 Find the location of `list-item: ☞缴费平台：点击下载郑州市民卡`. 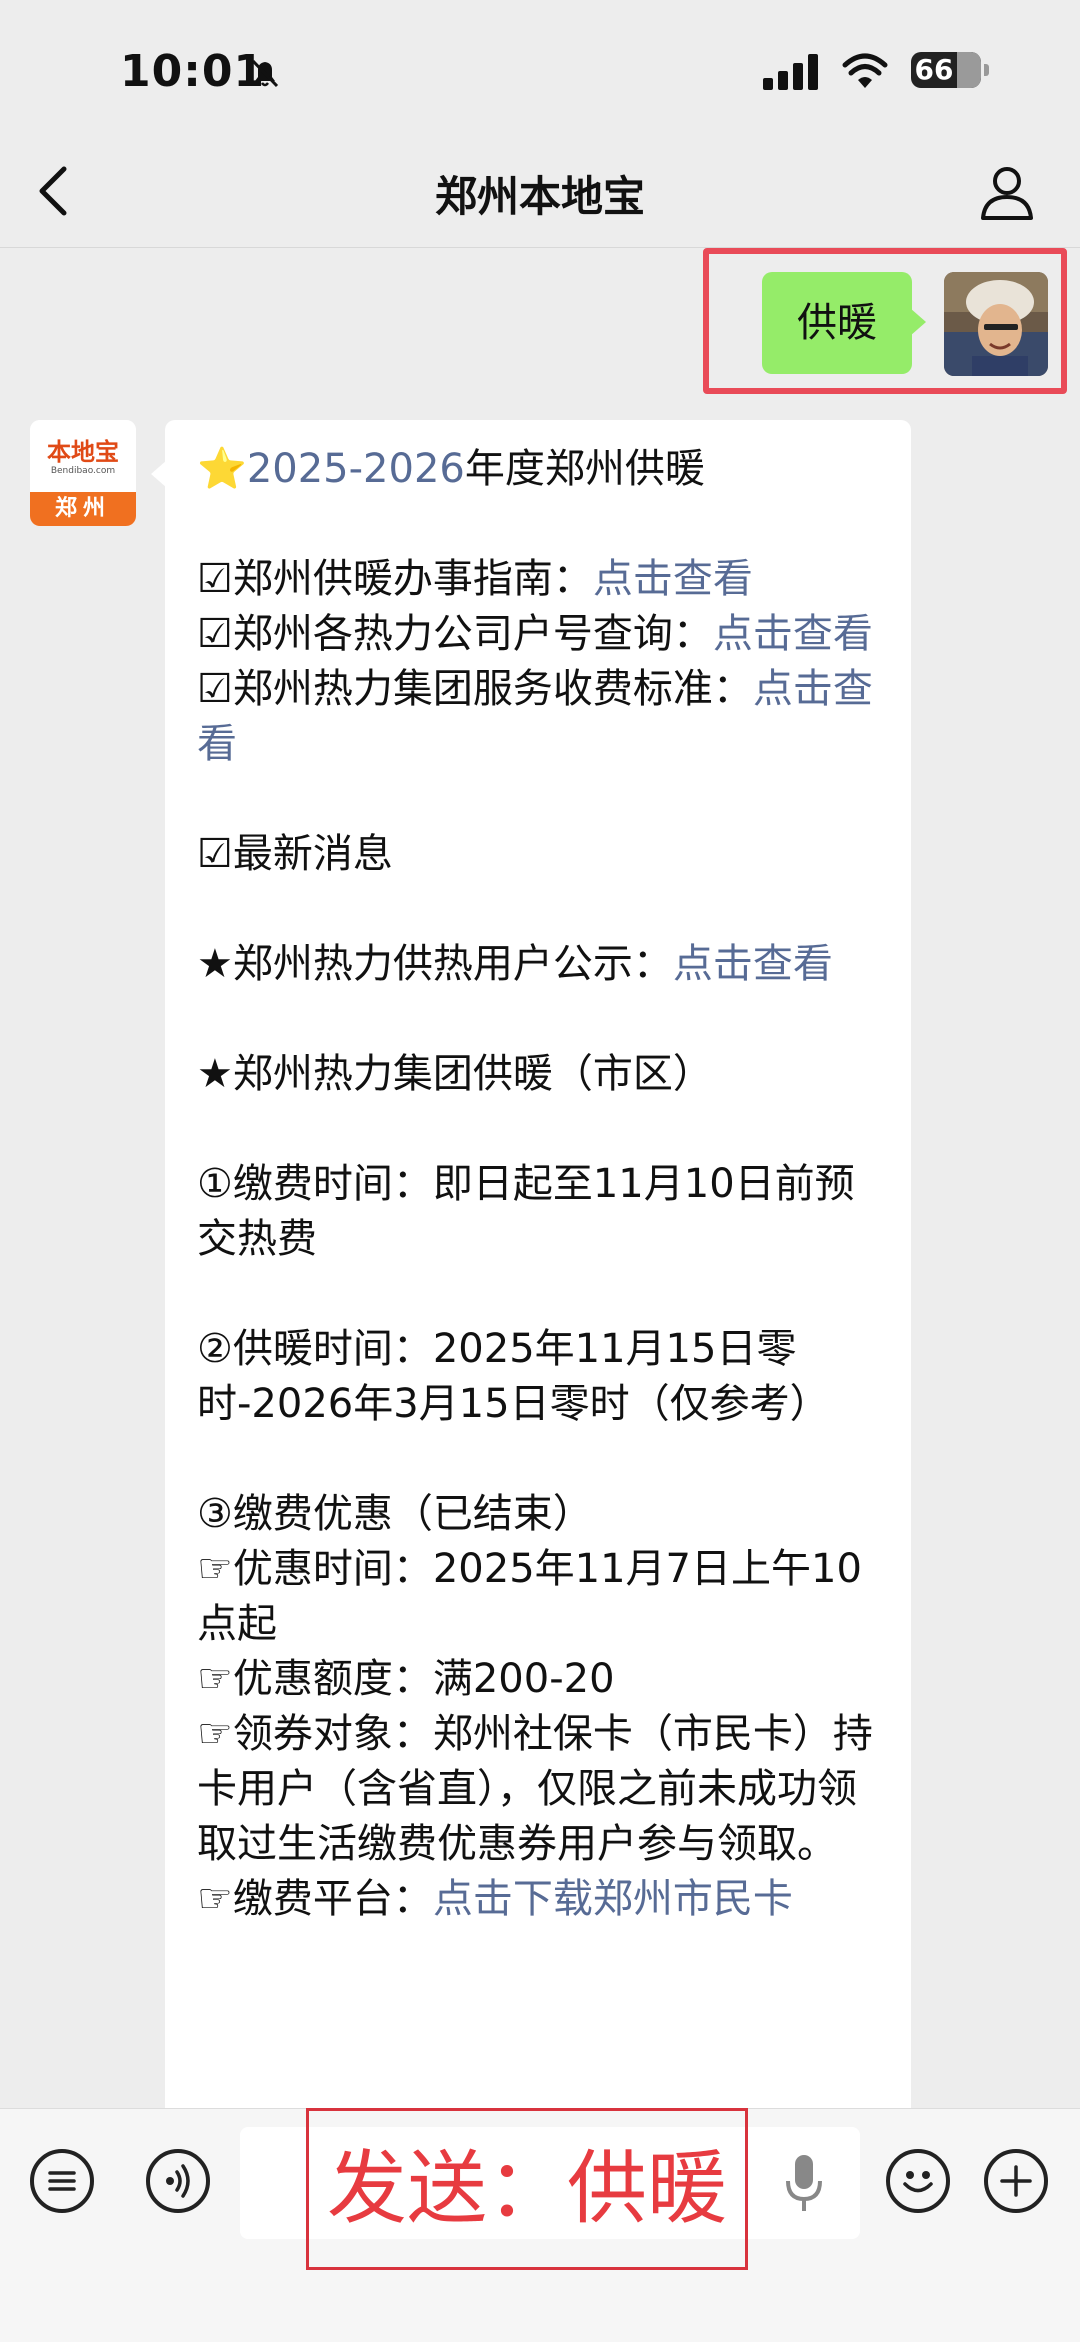

list-item: ☞缴费平台：点击下载郑州市民卡 is located at coordinates (495, 1899).